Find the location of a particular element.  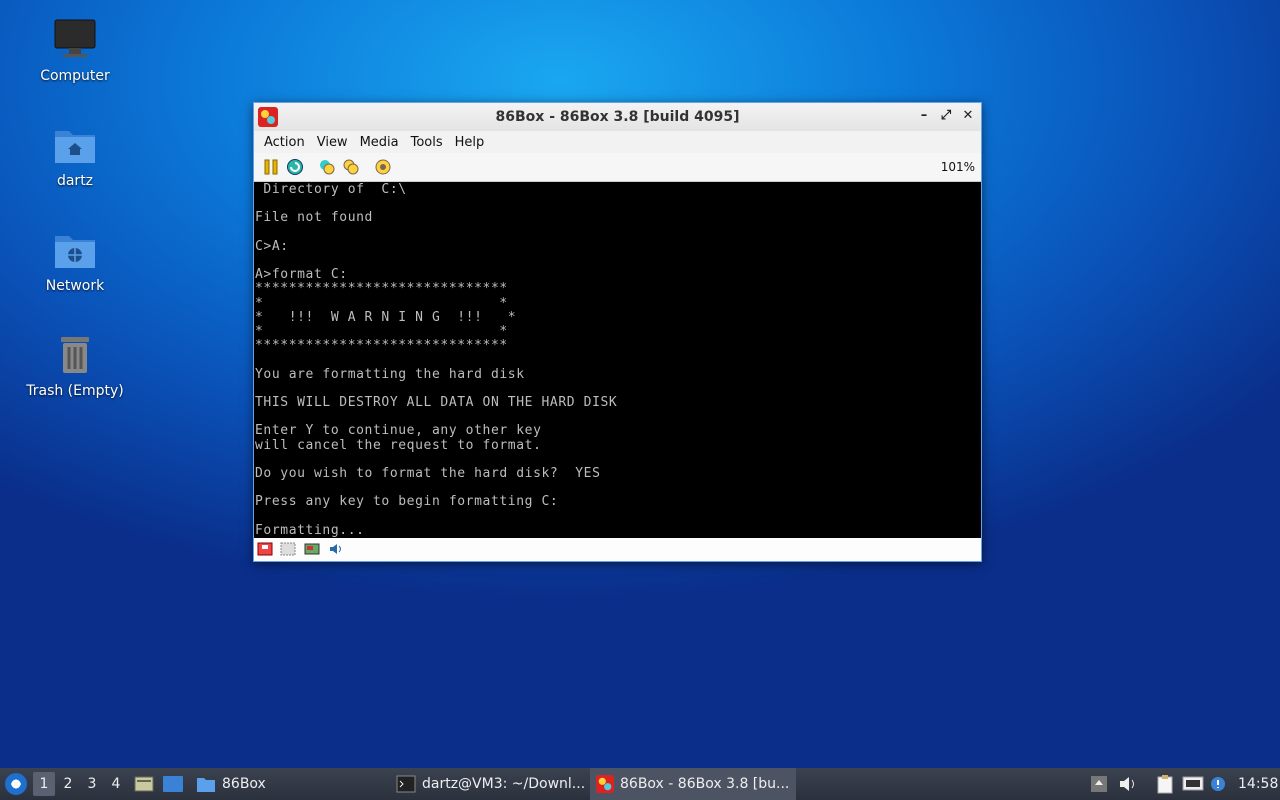

floppy-drive-icon is located at coordinates (265, 549).